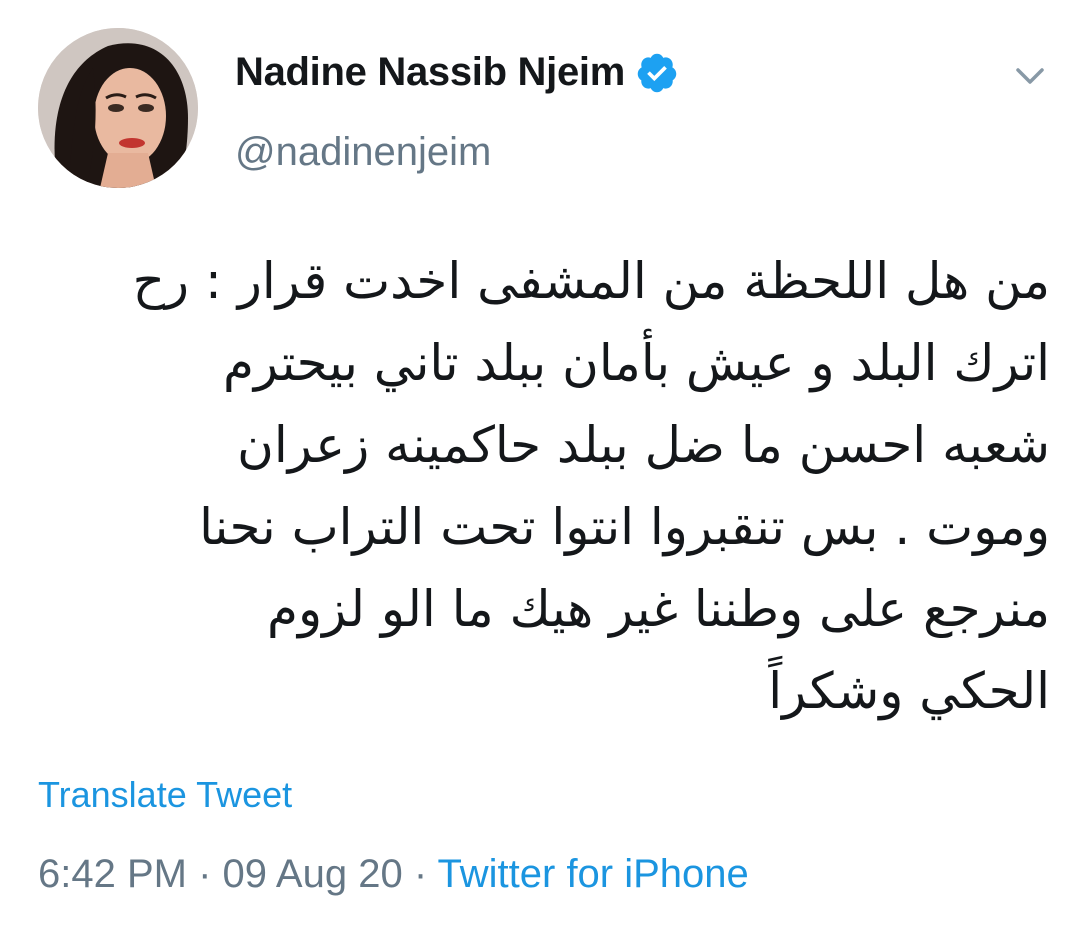 The width and height of the screenshot is (1066, 938). Describe the element at coordinates (593, 874) in the screenshot. I see `tweet-source-link: Twitter for iPhone` at that location.